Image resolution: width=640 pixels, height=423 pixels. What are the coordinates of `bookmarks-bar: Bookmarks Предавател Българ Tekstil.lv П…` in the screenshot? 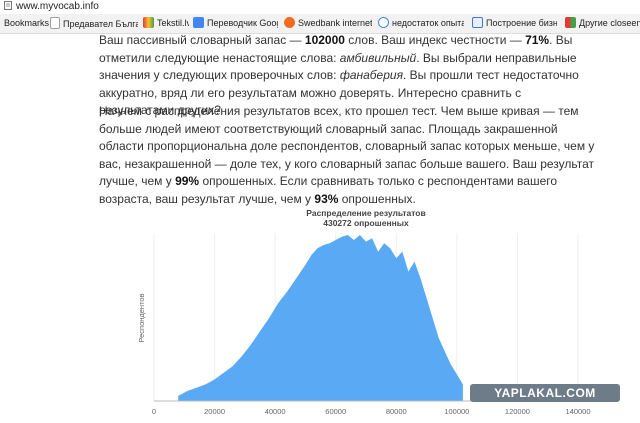 It's located at (320, 24).